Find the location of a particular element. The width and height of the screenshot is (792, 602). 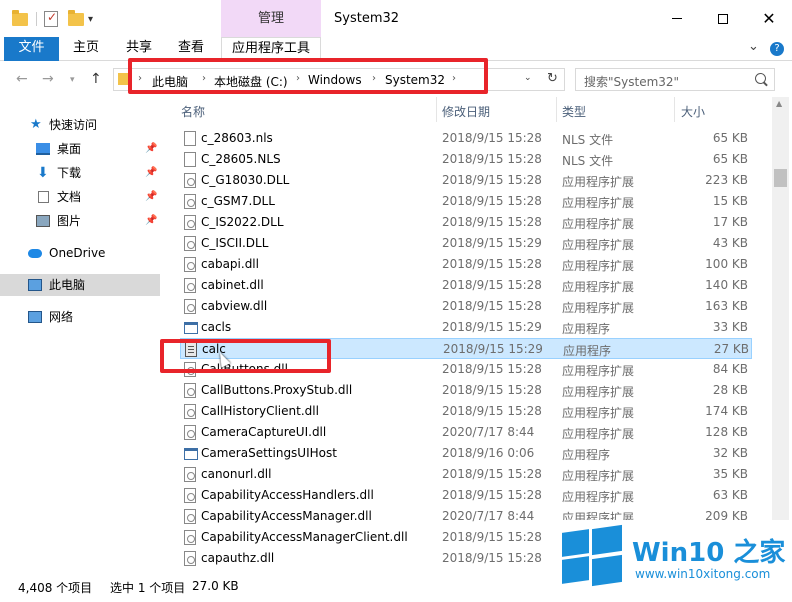

nav-item-label: OneDrive is located at coordinates (77, 253).